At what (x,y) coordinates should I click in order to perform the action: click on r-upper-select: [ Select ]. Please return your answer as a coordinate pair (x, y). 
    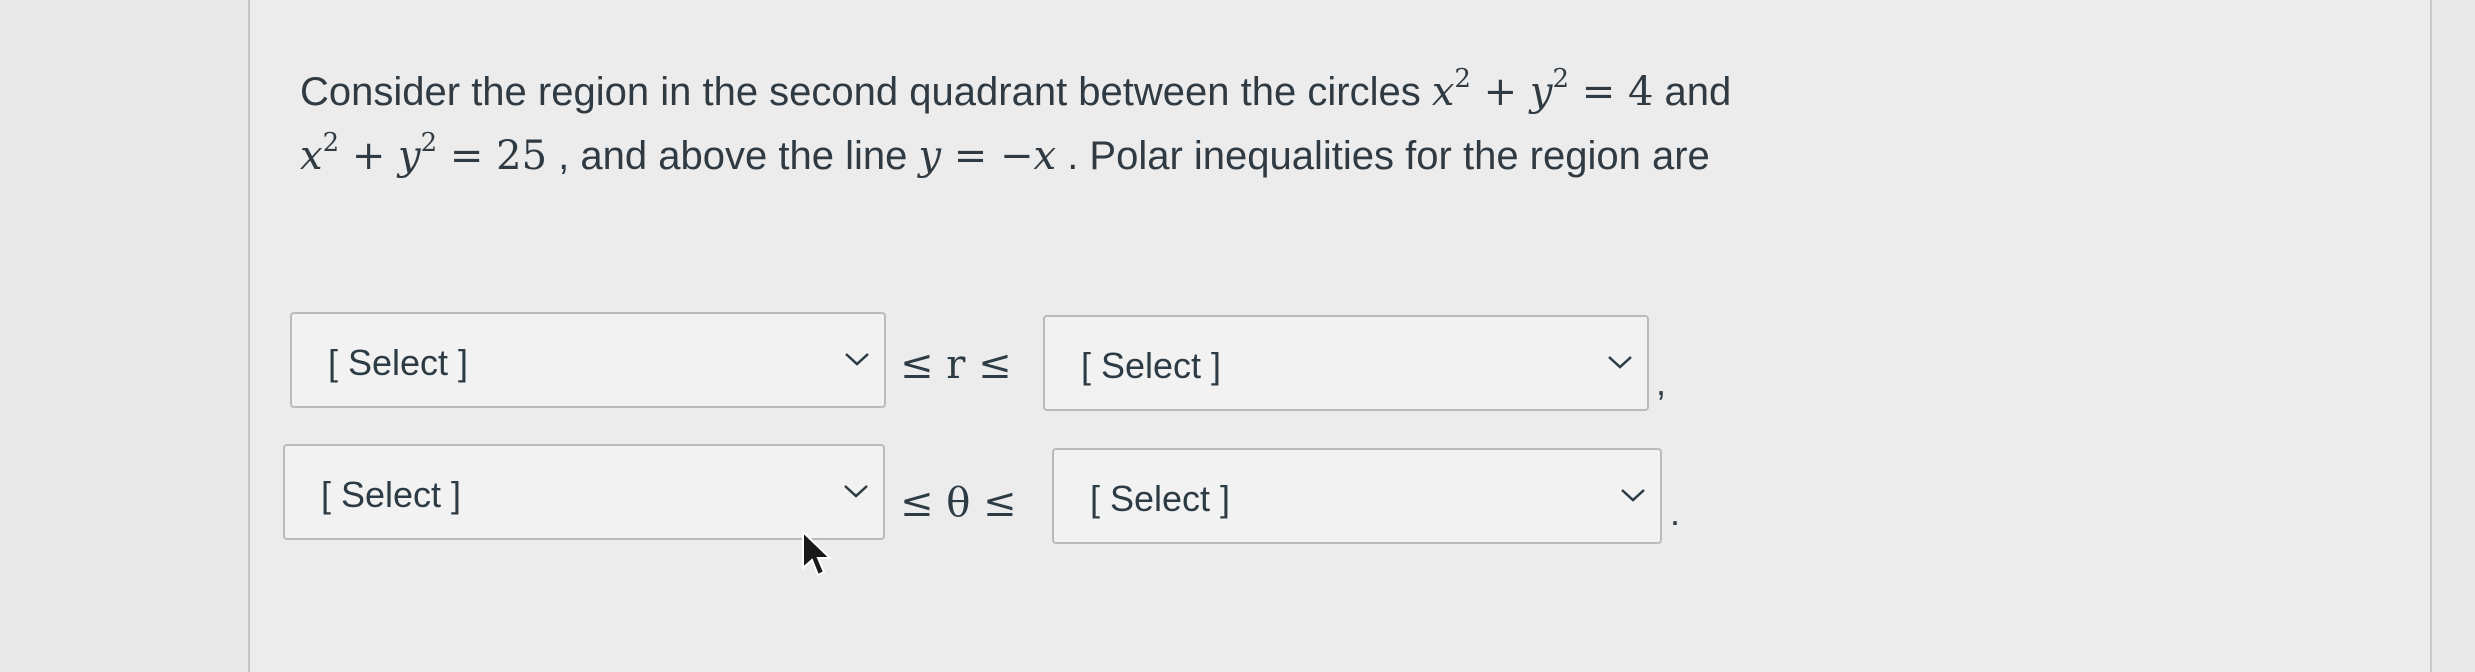
    Looking at the image, I should click on (1346, 363).